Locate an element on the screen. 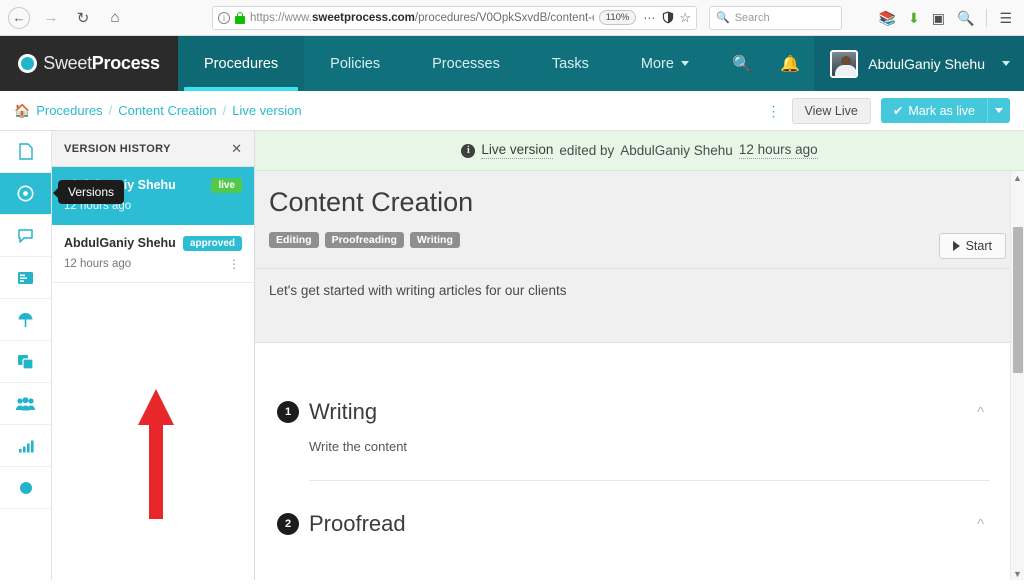 Image resolution: width=1024 pixels, height=585 pixels. rail-item-publish is located at coordinates (25, 320).